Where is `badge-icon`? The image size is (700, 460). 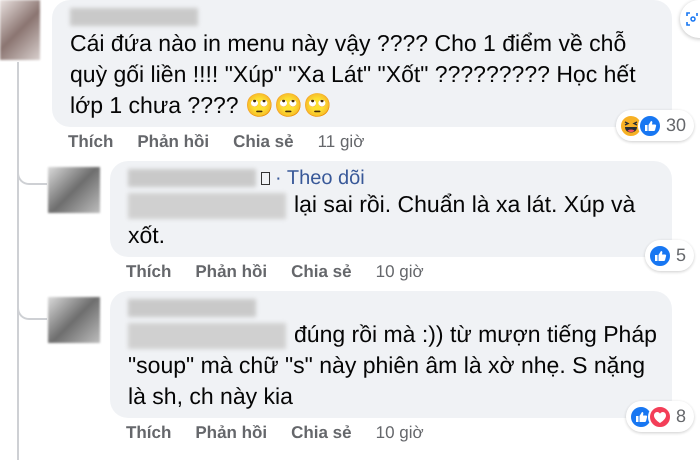 badge-icon is located at coordinates (265, 178).